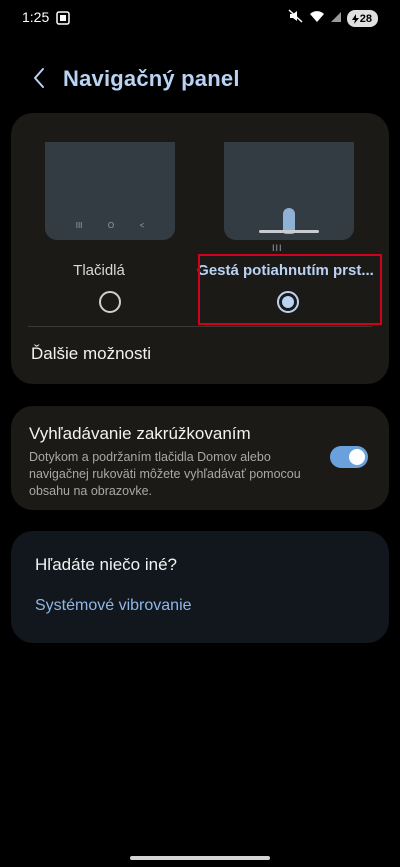  I want to click on gesture-hint-icon: III, so click(277, 248).